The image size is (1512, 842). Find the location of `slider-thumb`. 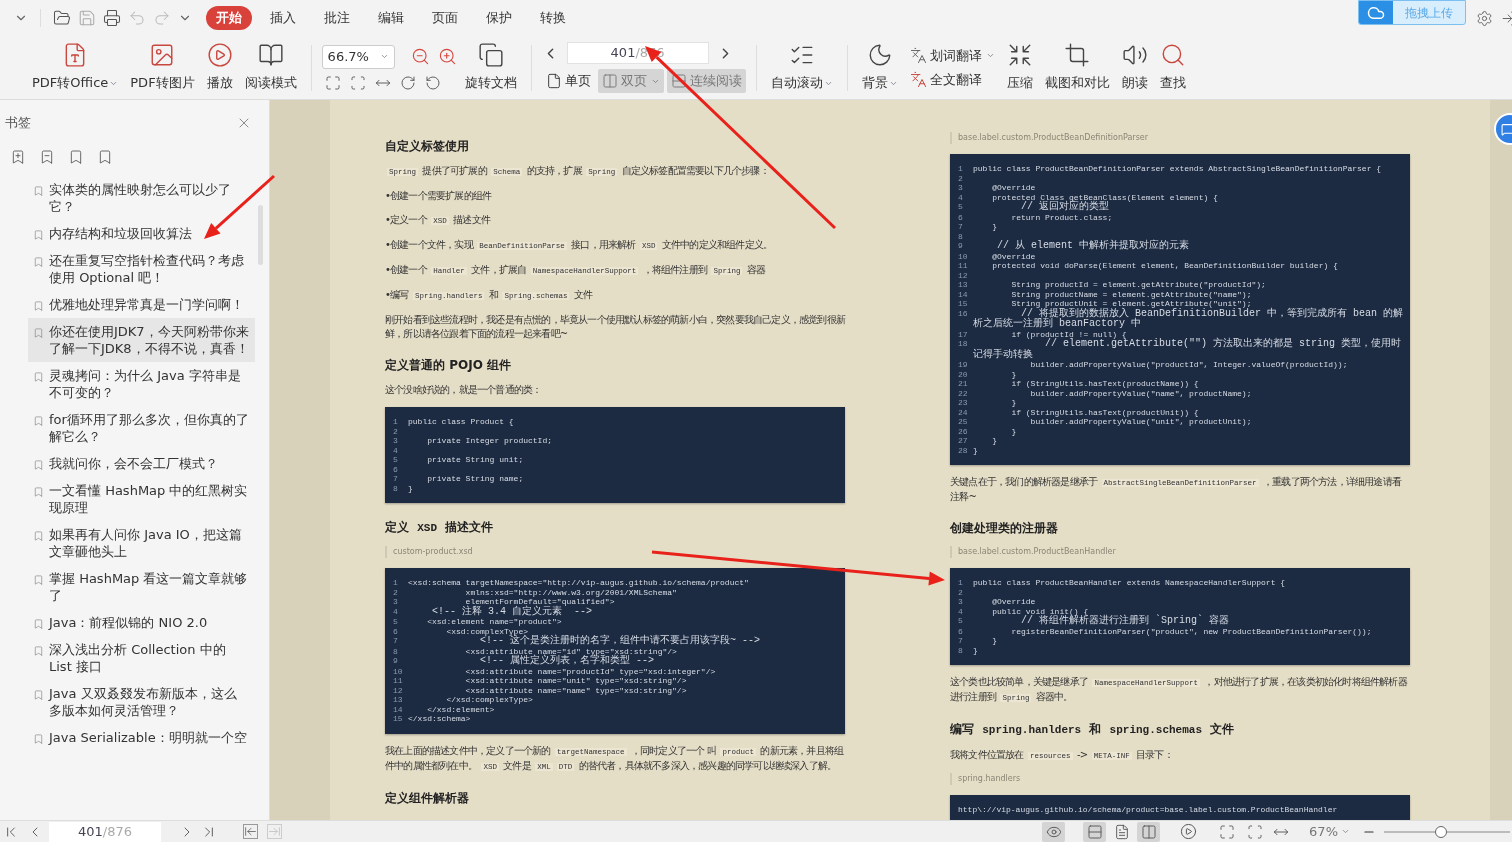

slider-thumb is located at coordinates (1441, 831).